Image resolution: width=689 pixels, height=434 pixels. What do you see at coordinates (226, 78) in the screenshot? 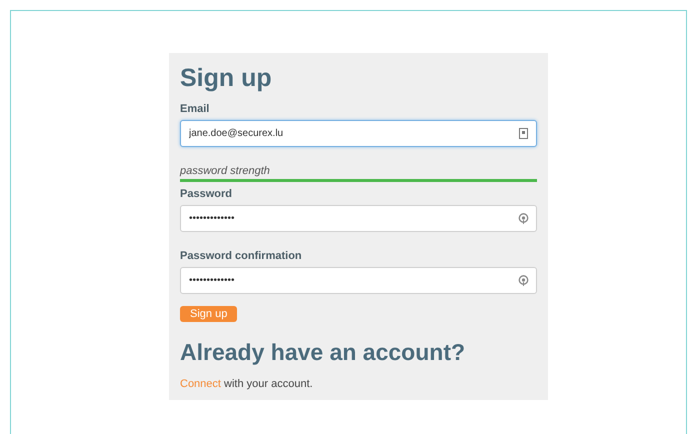
I see `page-title: Sign up` at bounding box center [226, 78].